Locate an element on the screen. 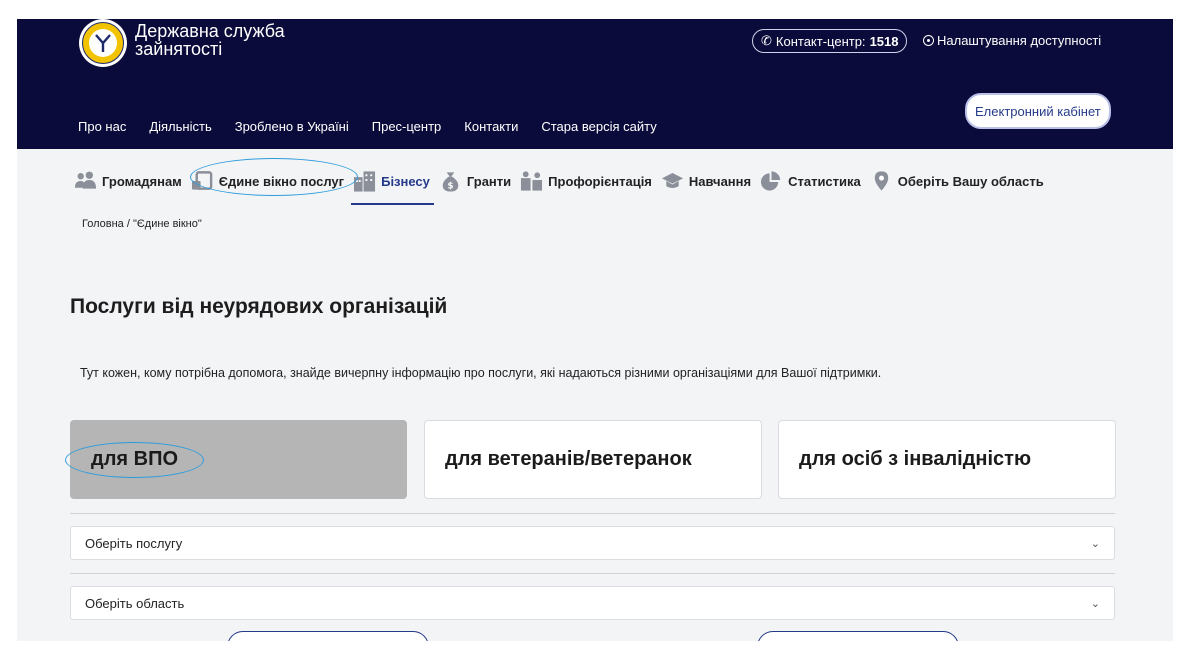  action-button-right is located at coordinates (858, 636).